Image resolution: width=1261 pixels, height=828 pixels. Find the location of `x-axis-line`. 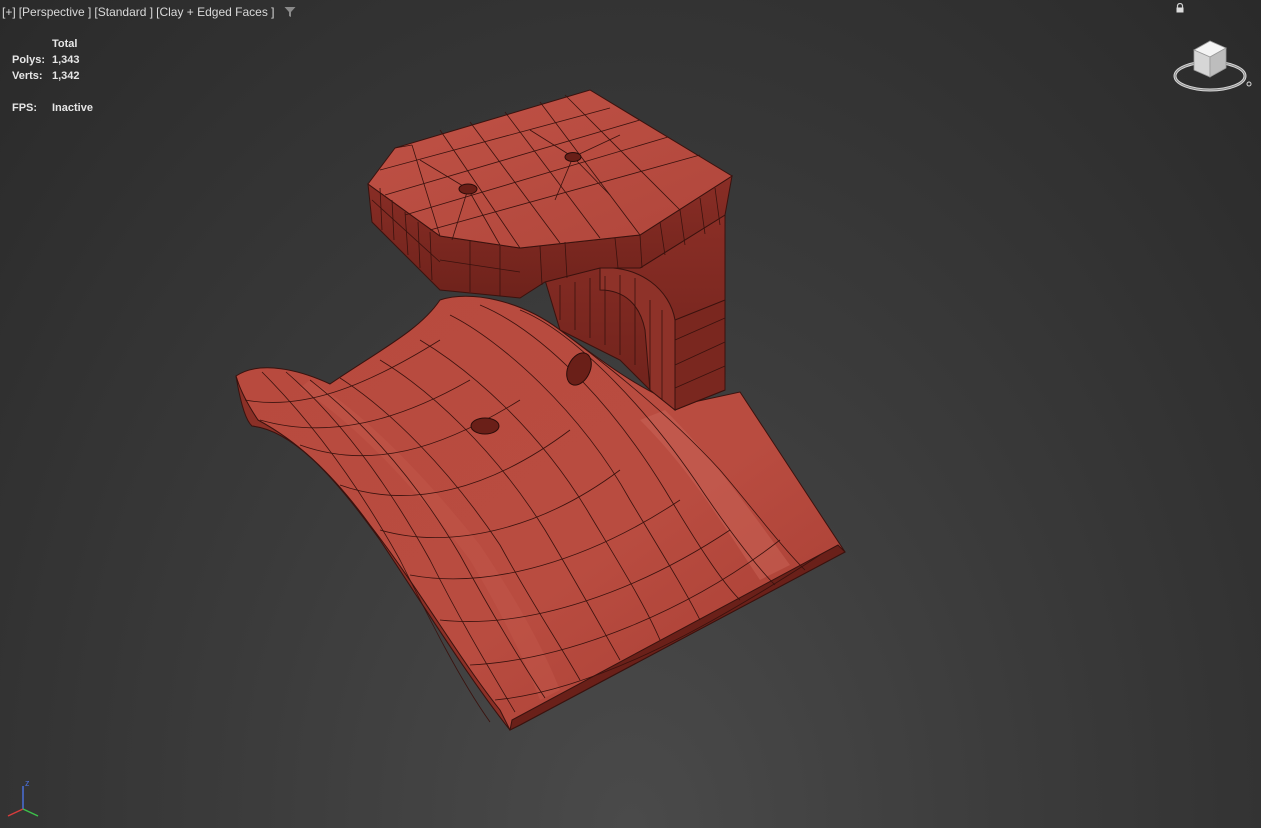

x-axis-line is located at coordinates (15, 812).